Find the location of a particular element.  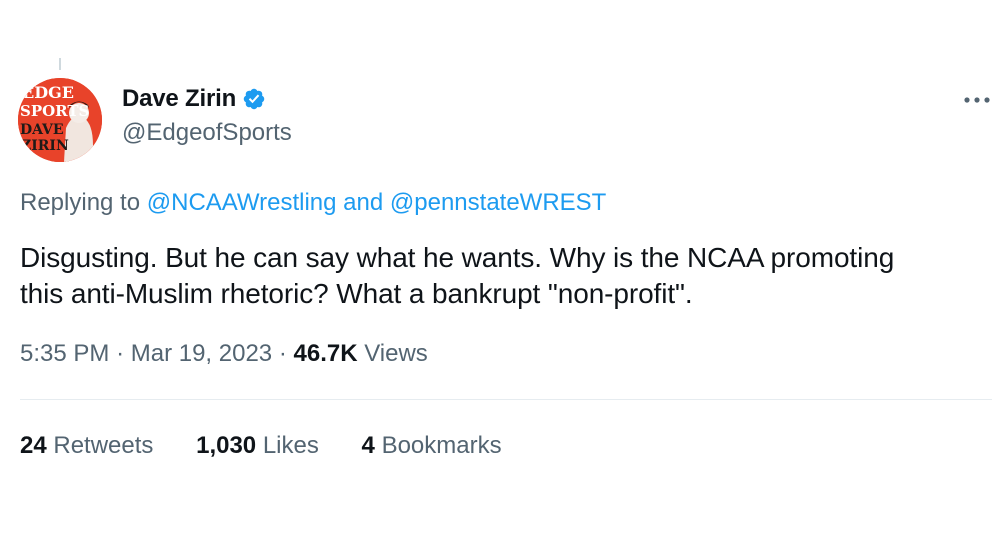

author-name-text: Dave Zirin is located at coordinates (179, 99).